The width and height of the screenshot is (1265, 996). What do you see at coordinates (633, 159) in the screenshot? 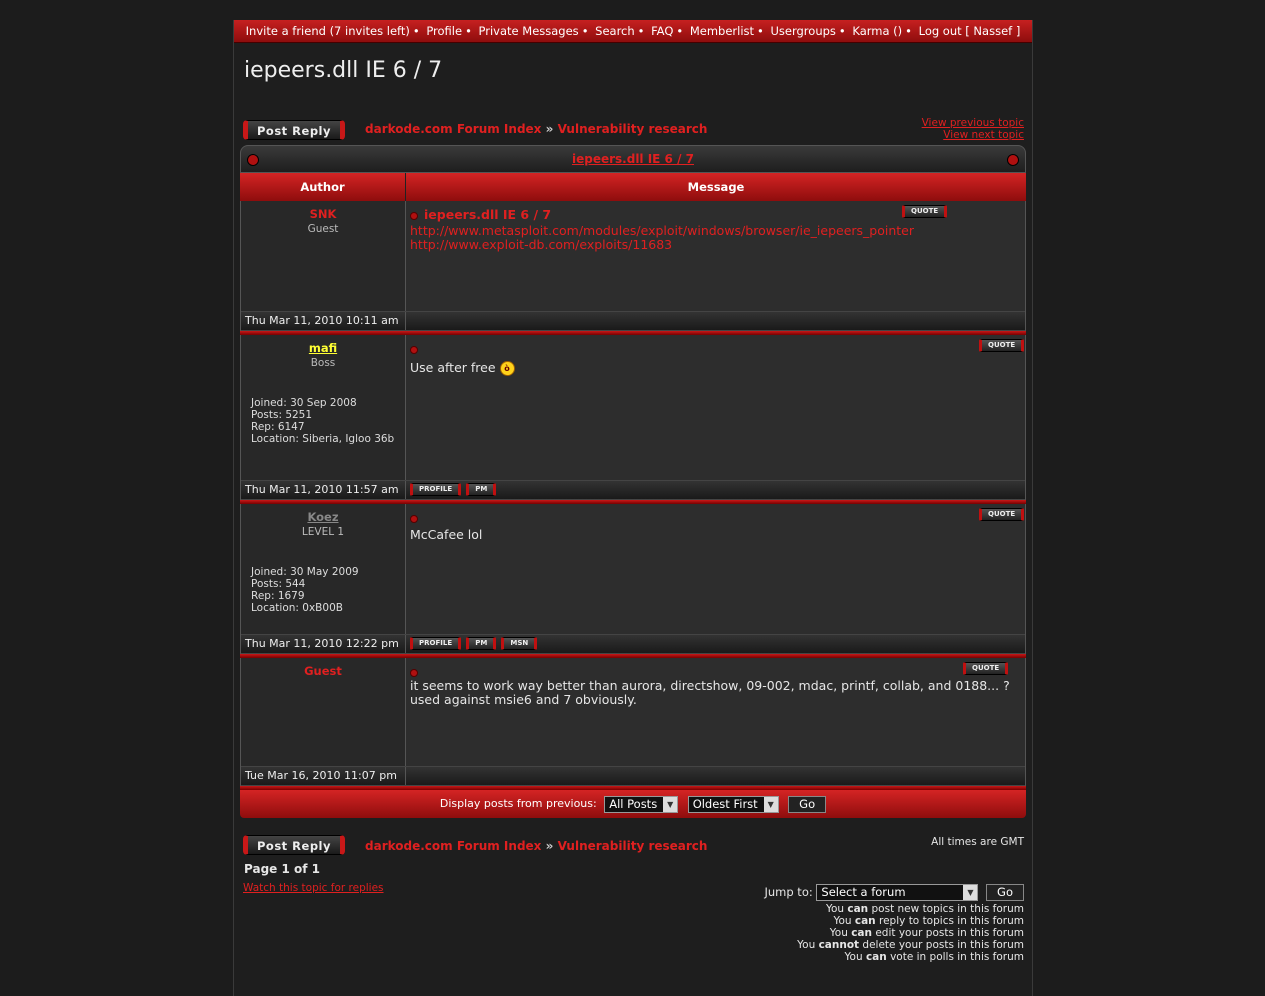
I see `topic-title-link: iepeers.dll IE 6 / 7` at bounding box center [633, 159].